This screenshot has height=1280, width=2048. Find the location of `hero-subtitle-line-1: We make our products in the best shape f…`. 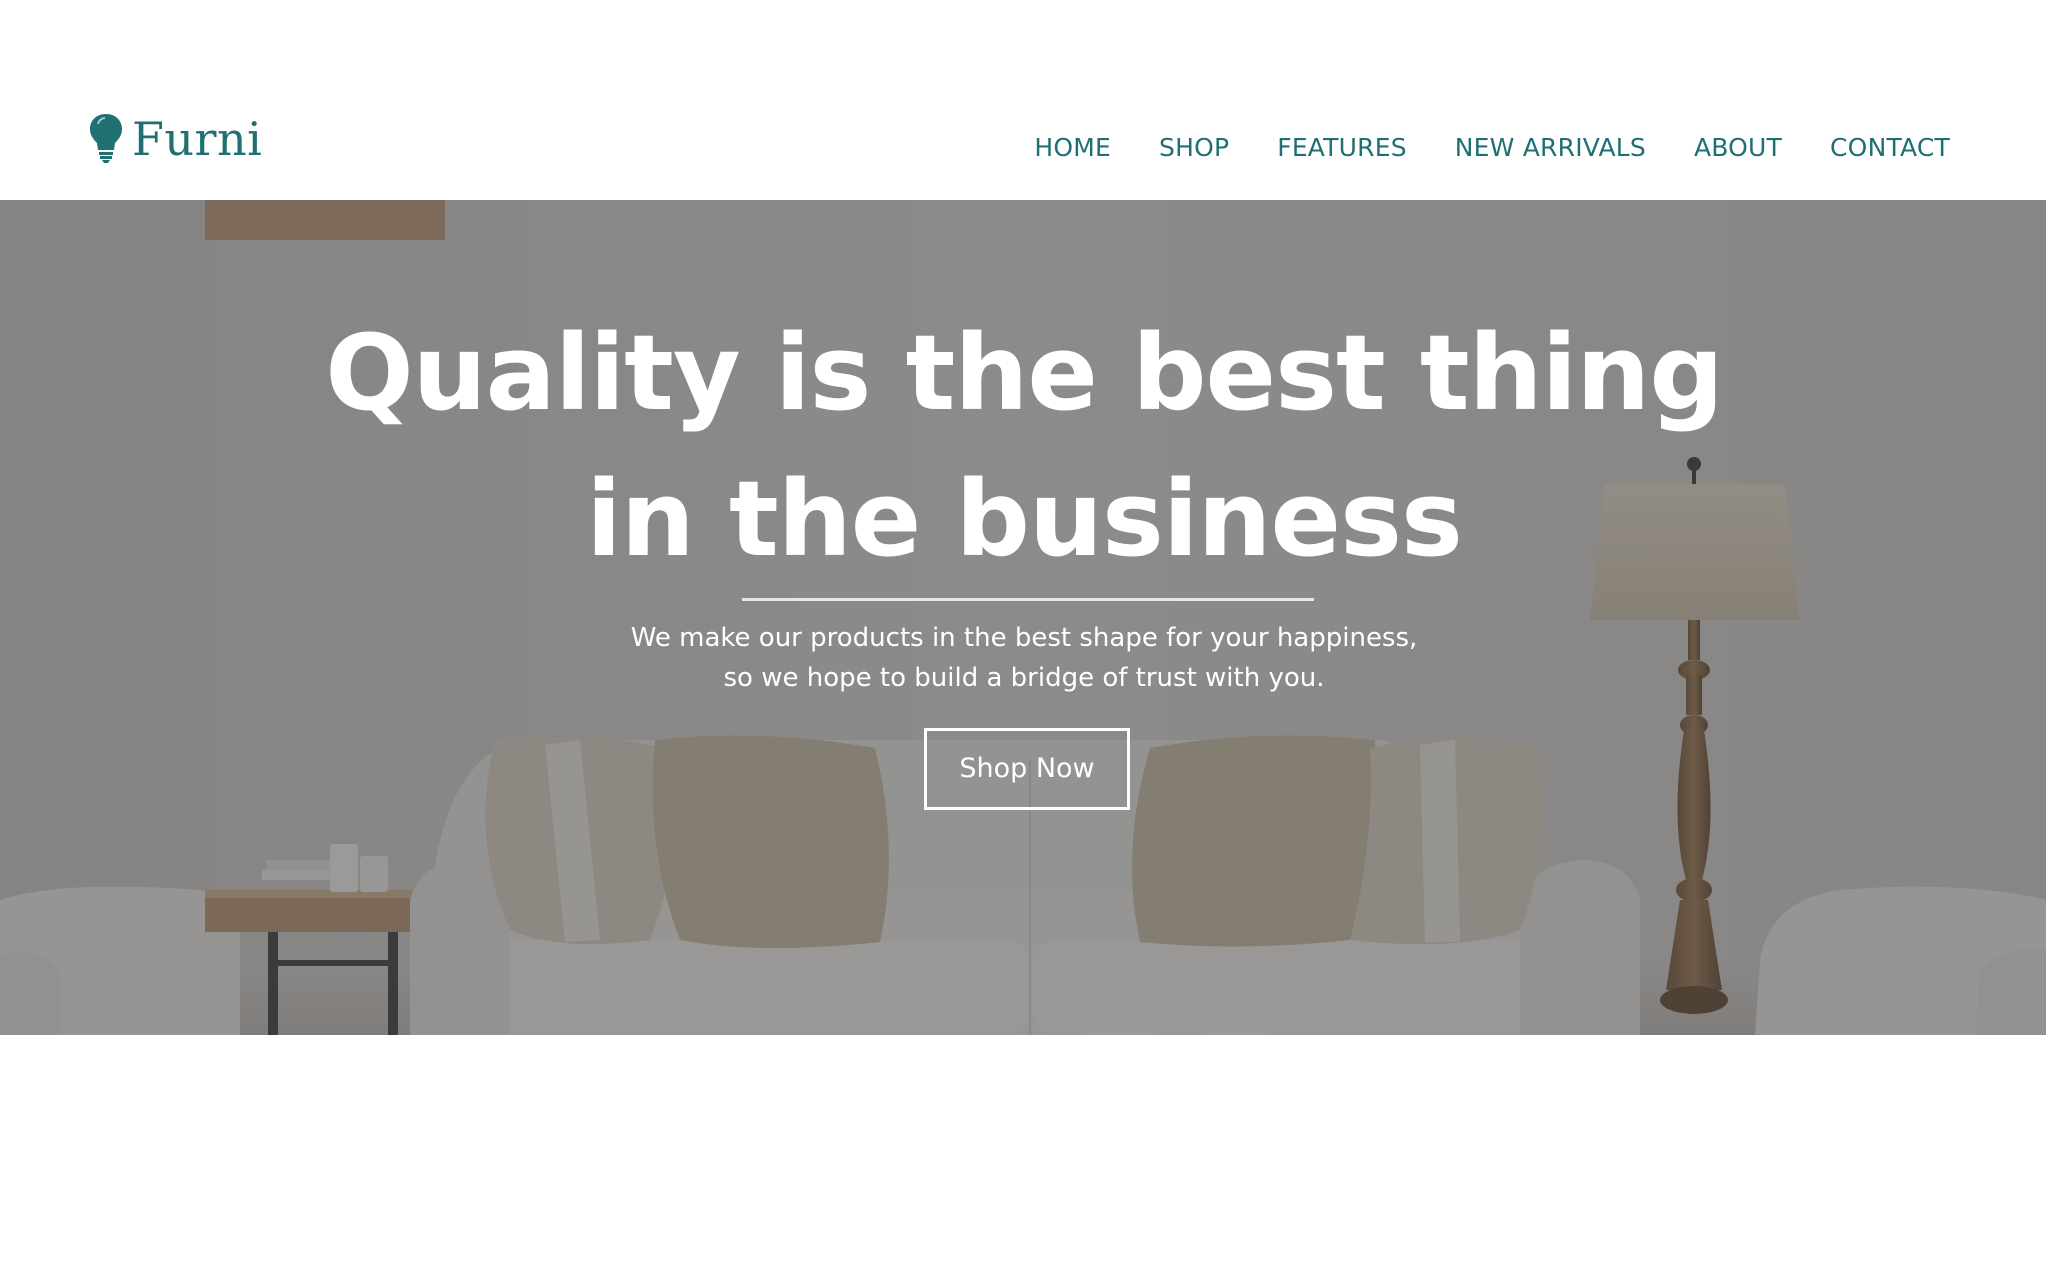

hero-subtitle-line-1: We make our products in the best shape f… is located at coordinates (1024, 638).